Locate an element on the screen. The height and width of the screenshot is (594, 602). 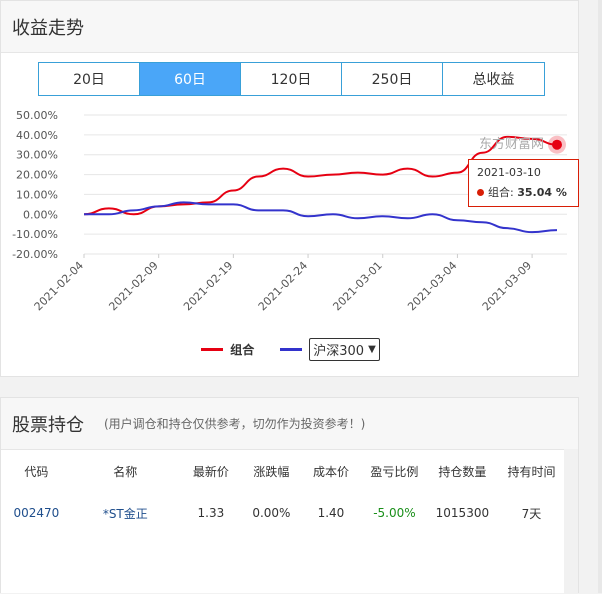
tooltip-label: 组合 is located at coordinates (499, 192).